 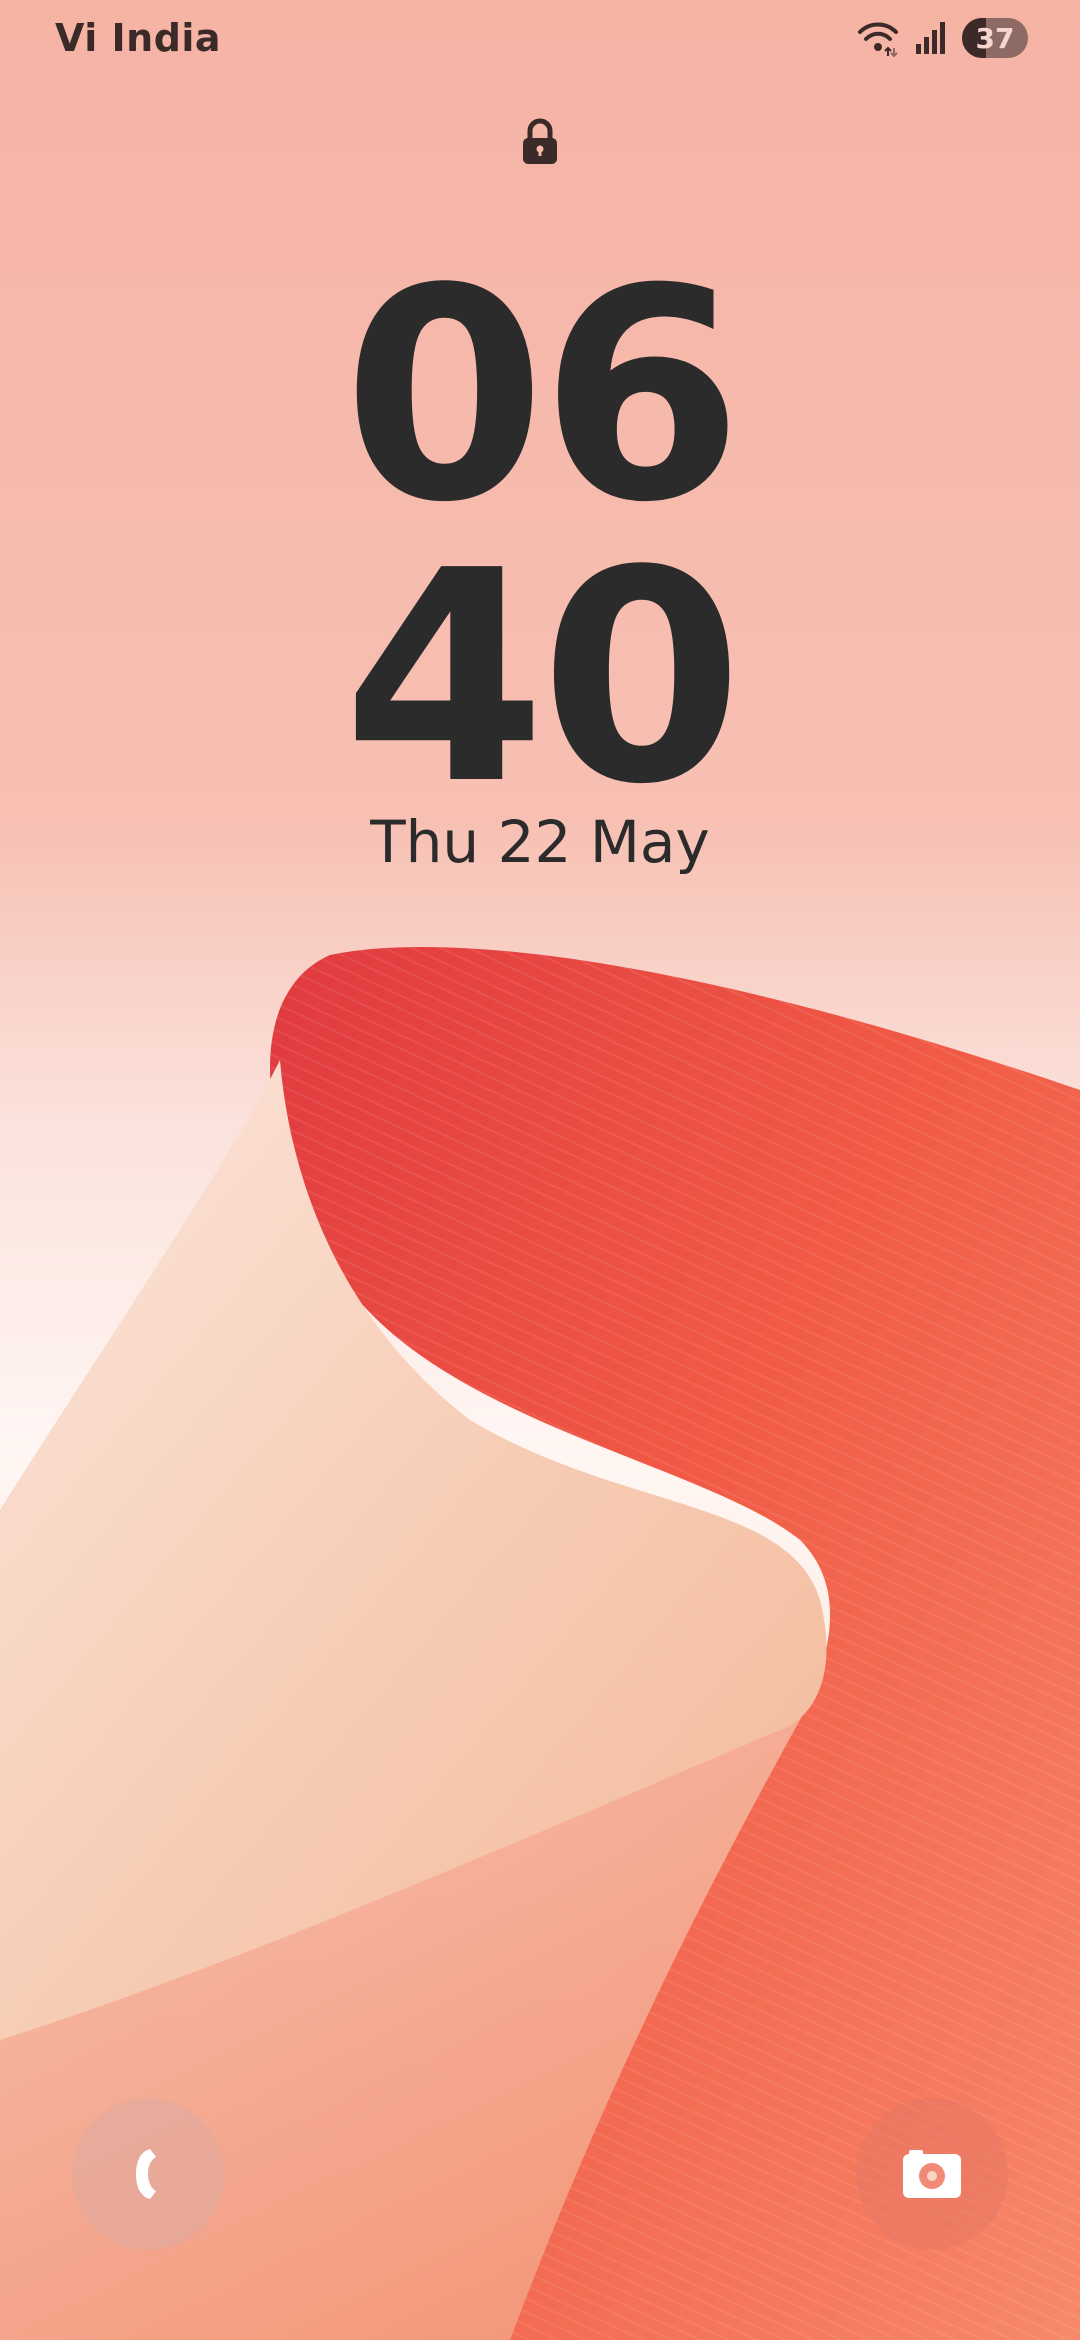 I want to click on clock-minutes: 40, so click(x=542, y=678).